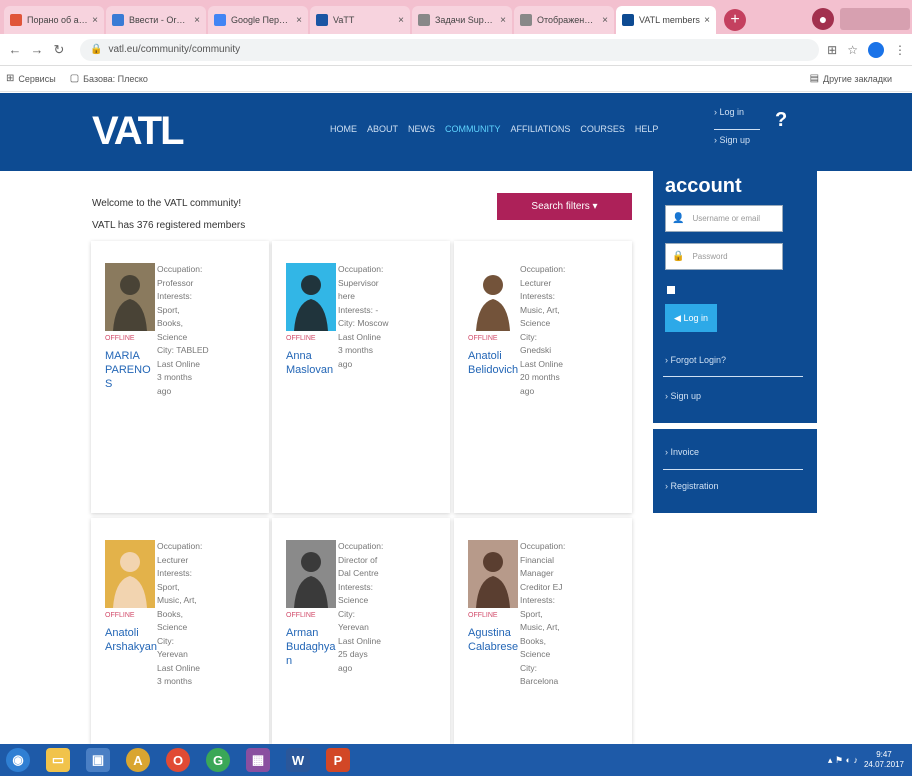 This screenshot has width=912, height=776. Describe the element at coordinates (37, 49) in the screenshot. I see `forward-icon: →` at that location.